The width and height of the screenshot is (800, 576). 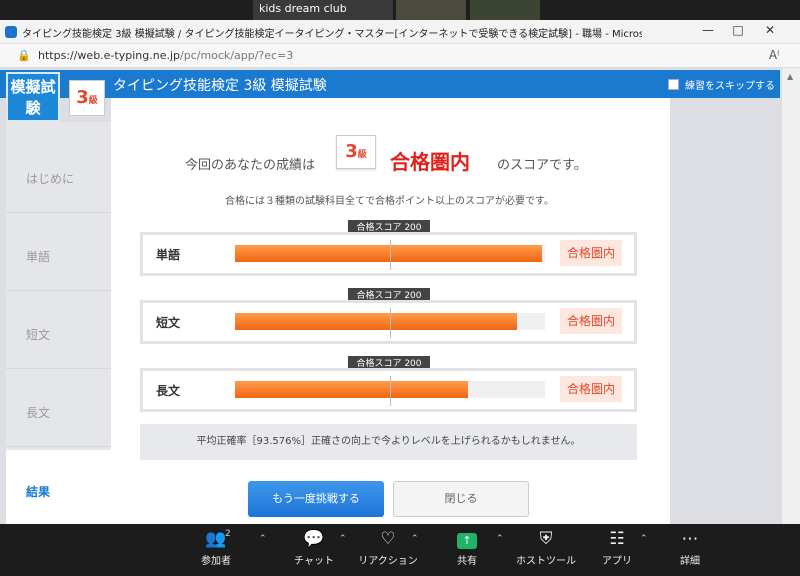 I want to click on page-scrollbar: ▲, so click(x=790, y=296).